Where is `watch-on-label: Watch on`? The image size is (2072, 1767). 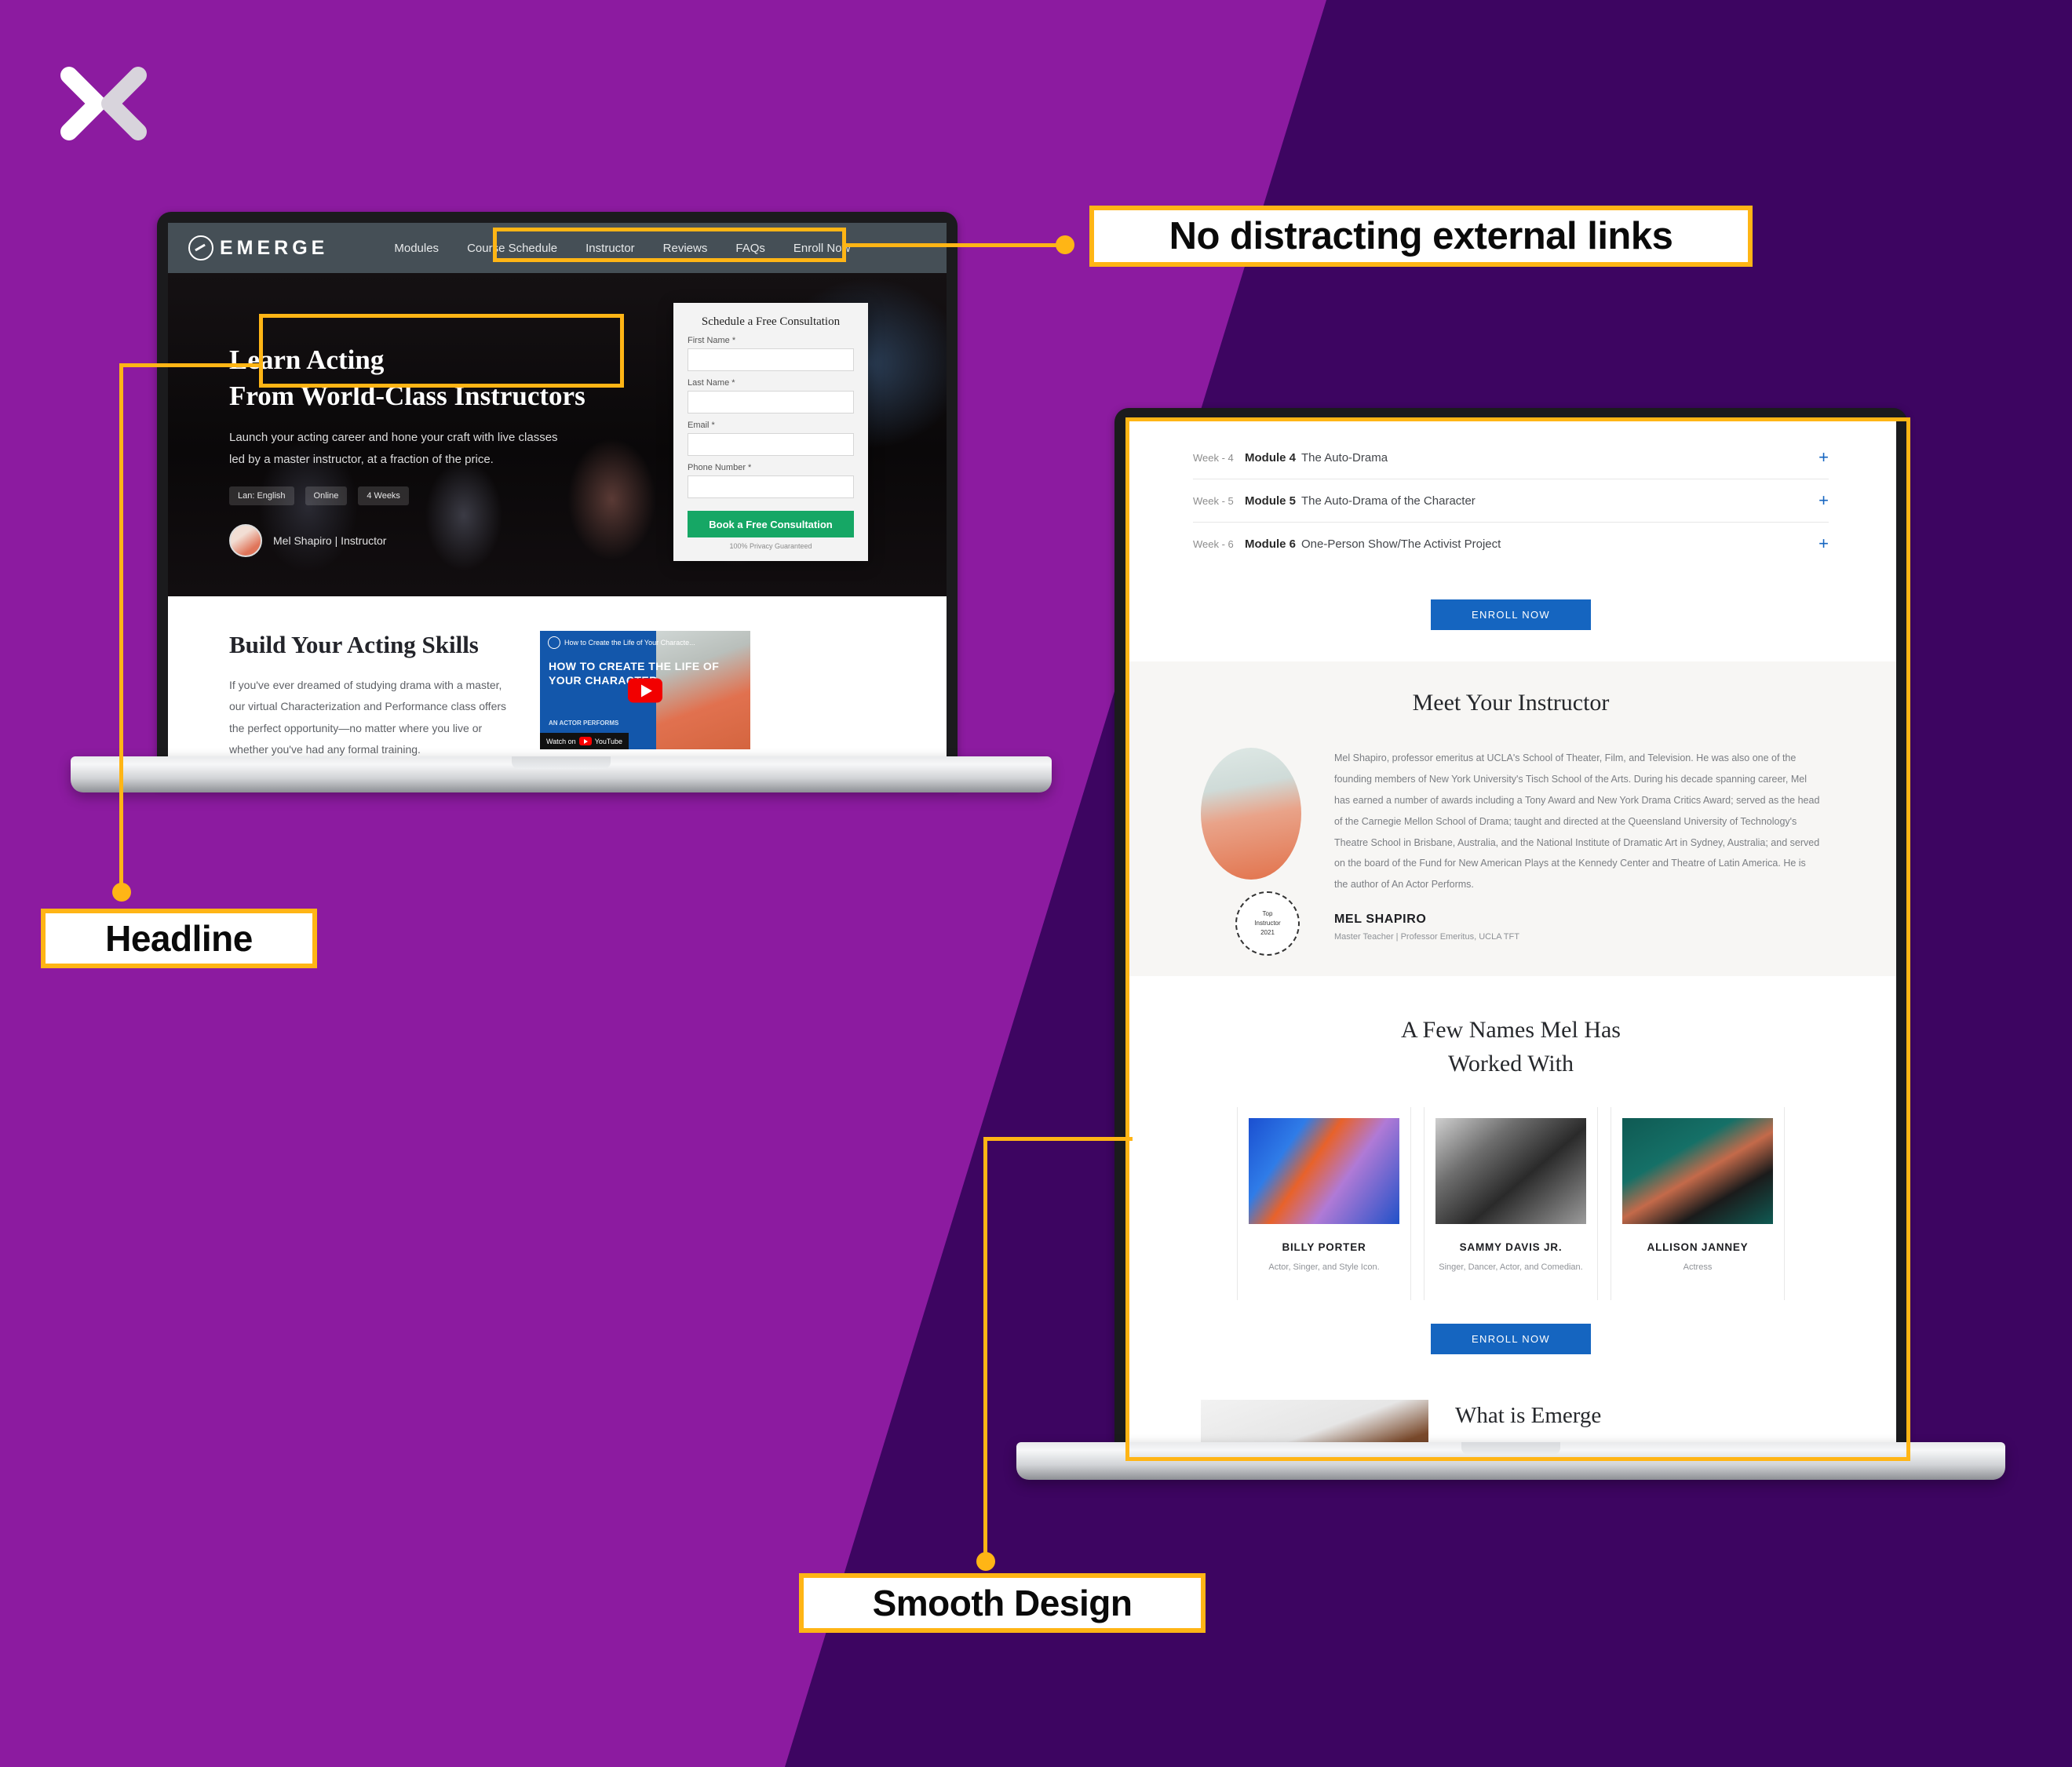 watch-on-label: Watch on is located at coordinates (561, 741).